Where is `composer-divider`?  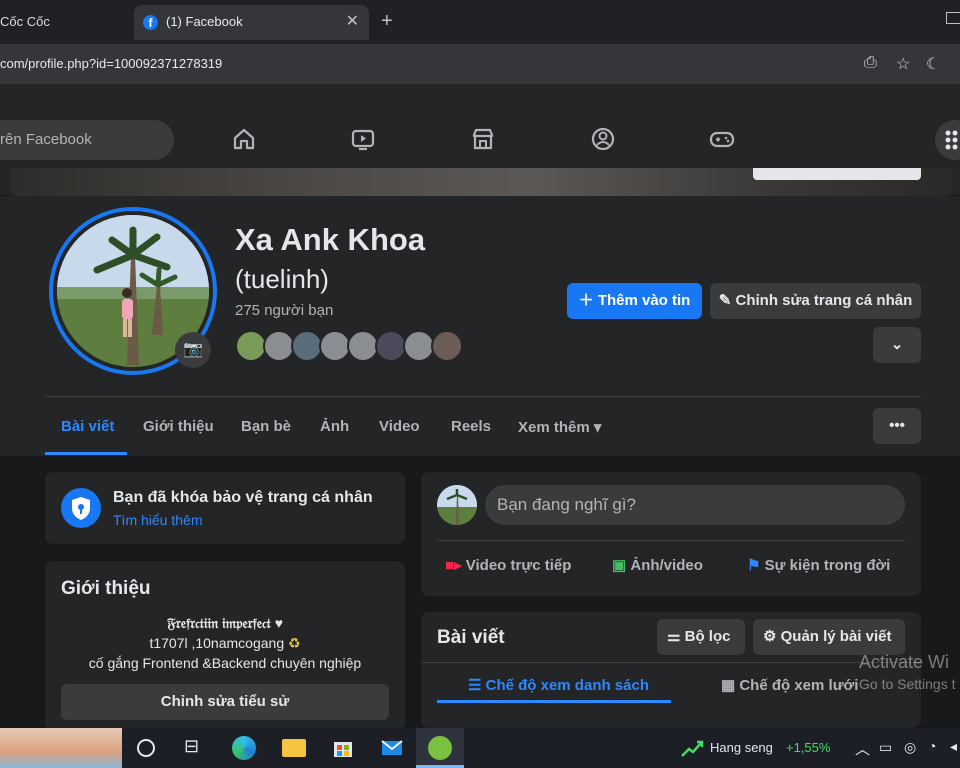
composer-divider is located at coordinates (671, 540).